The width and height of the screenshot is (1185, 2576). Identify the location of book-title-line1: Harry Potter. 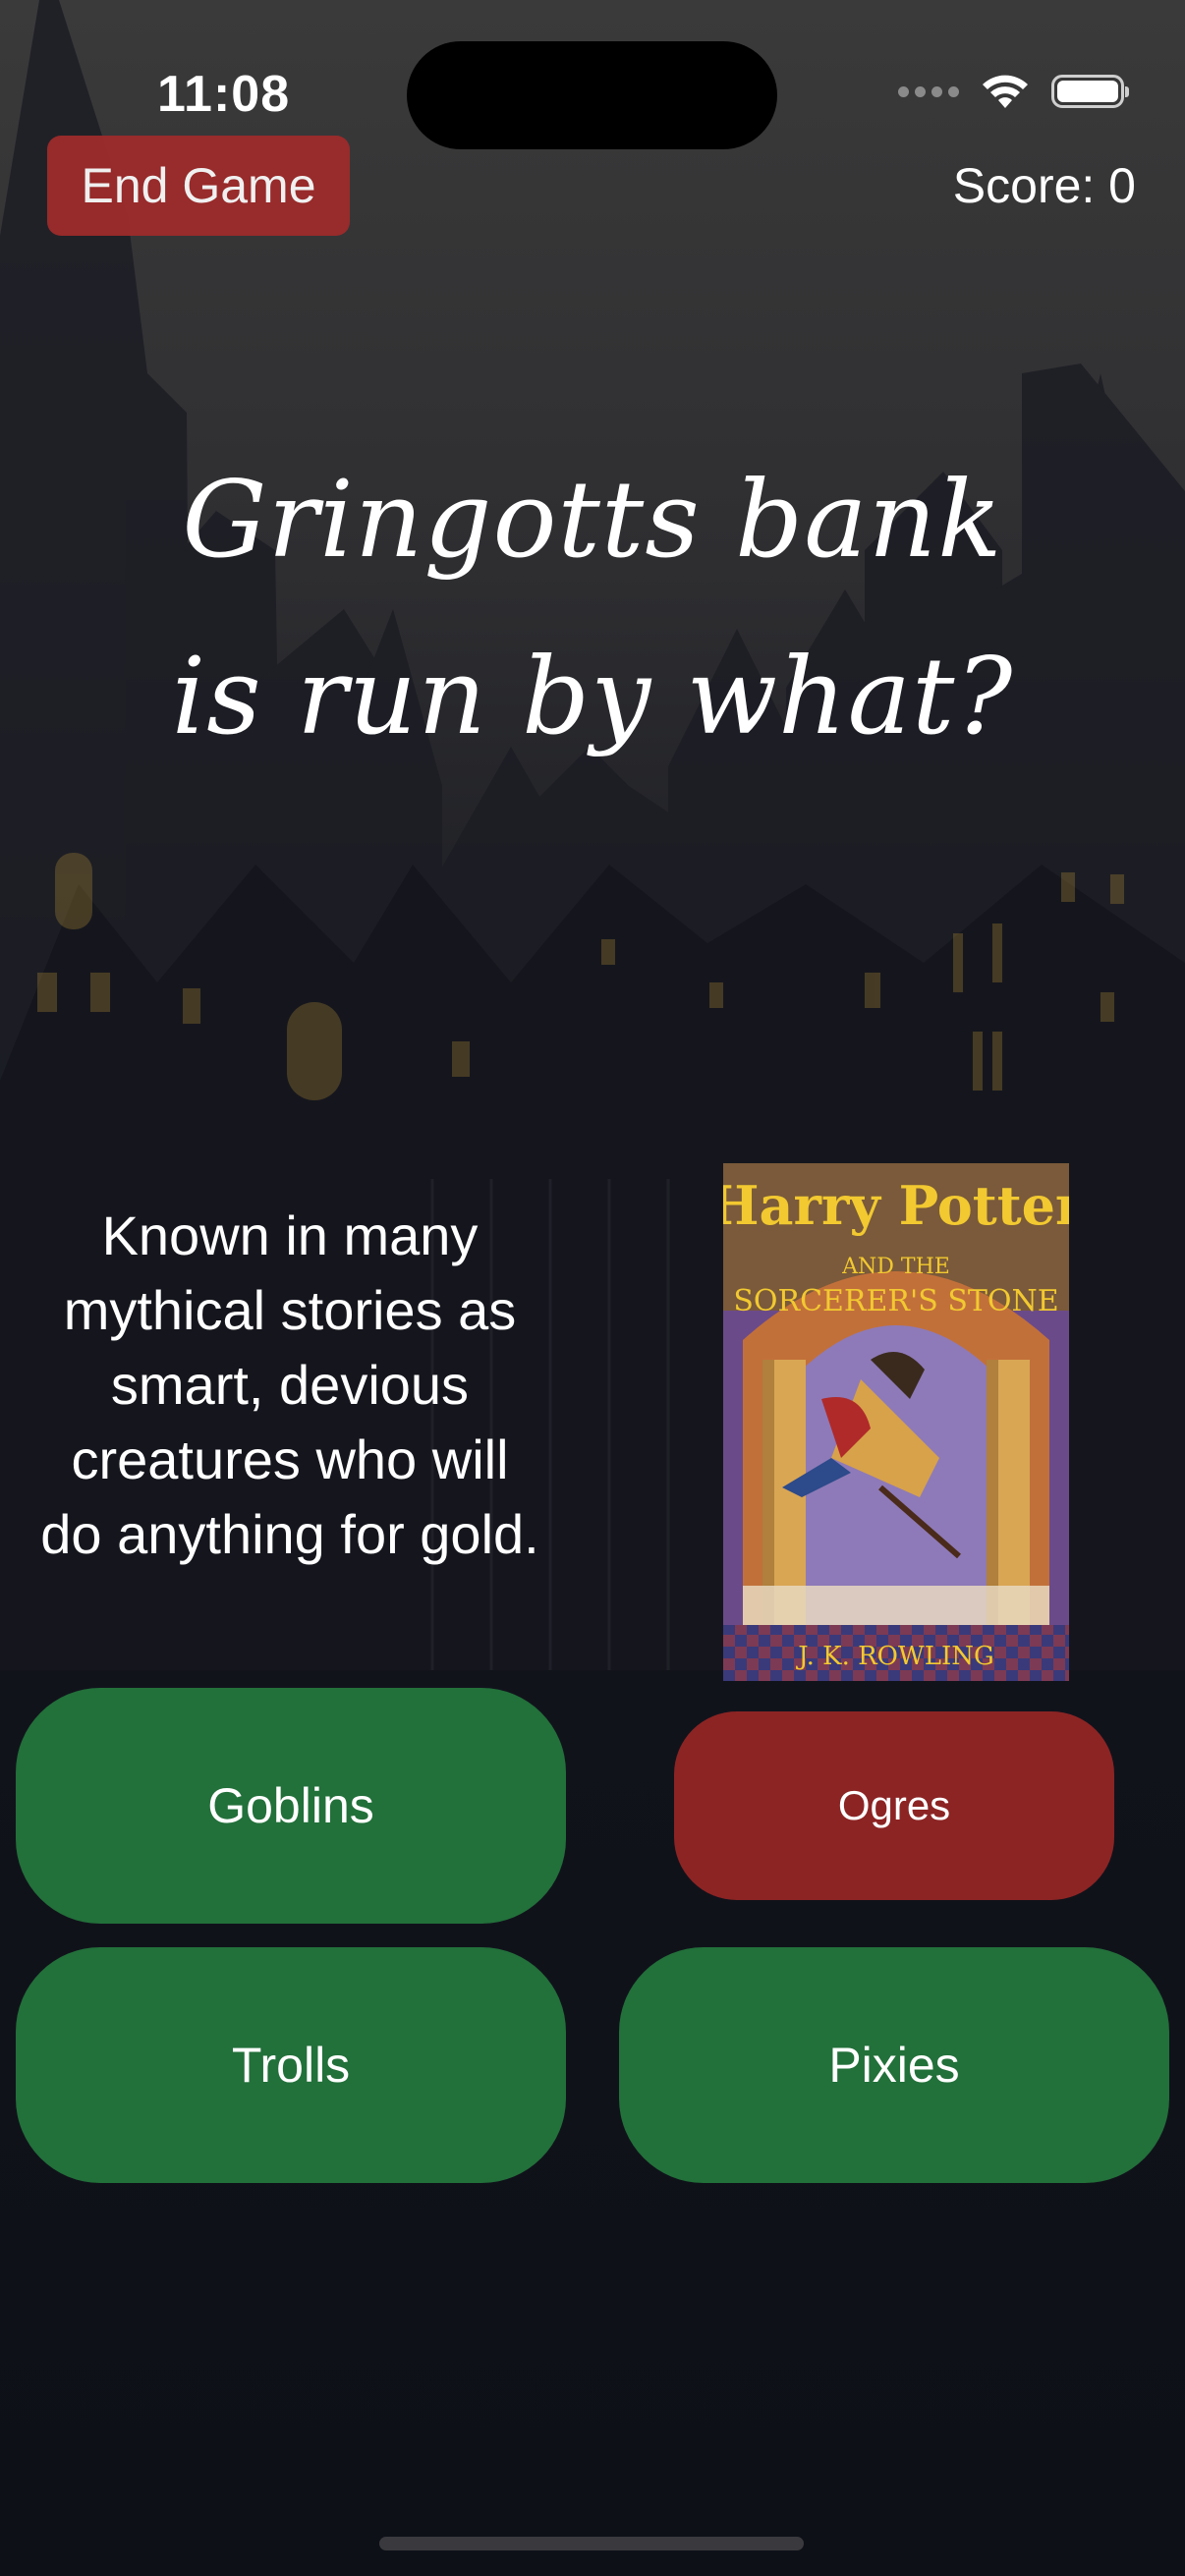
(896, 1205).